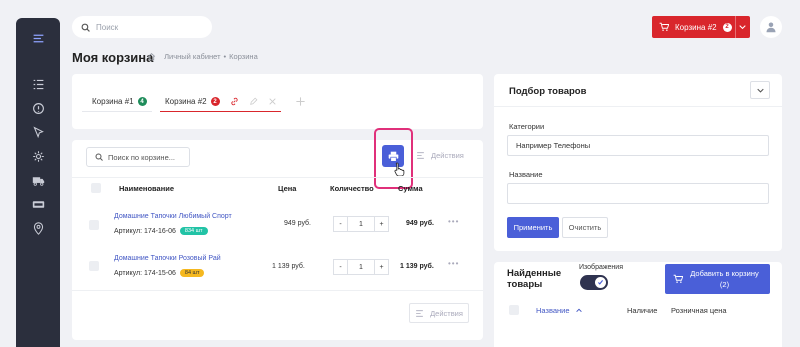 The image size is (800, 347). What do you see at coordinates (146, 188) in the screenshot?
I see `column-header-name: Наименование` at bounding box center [146, 188].